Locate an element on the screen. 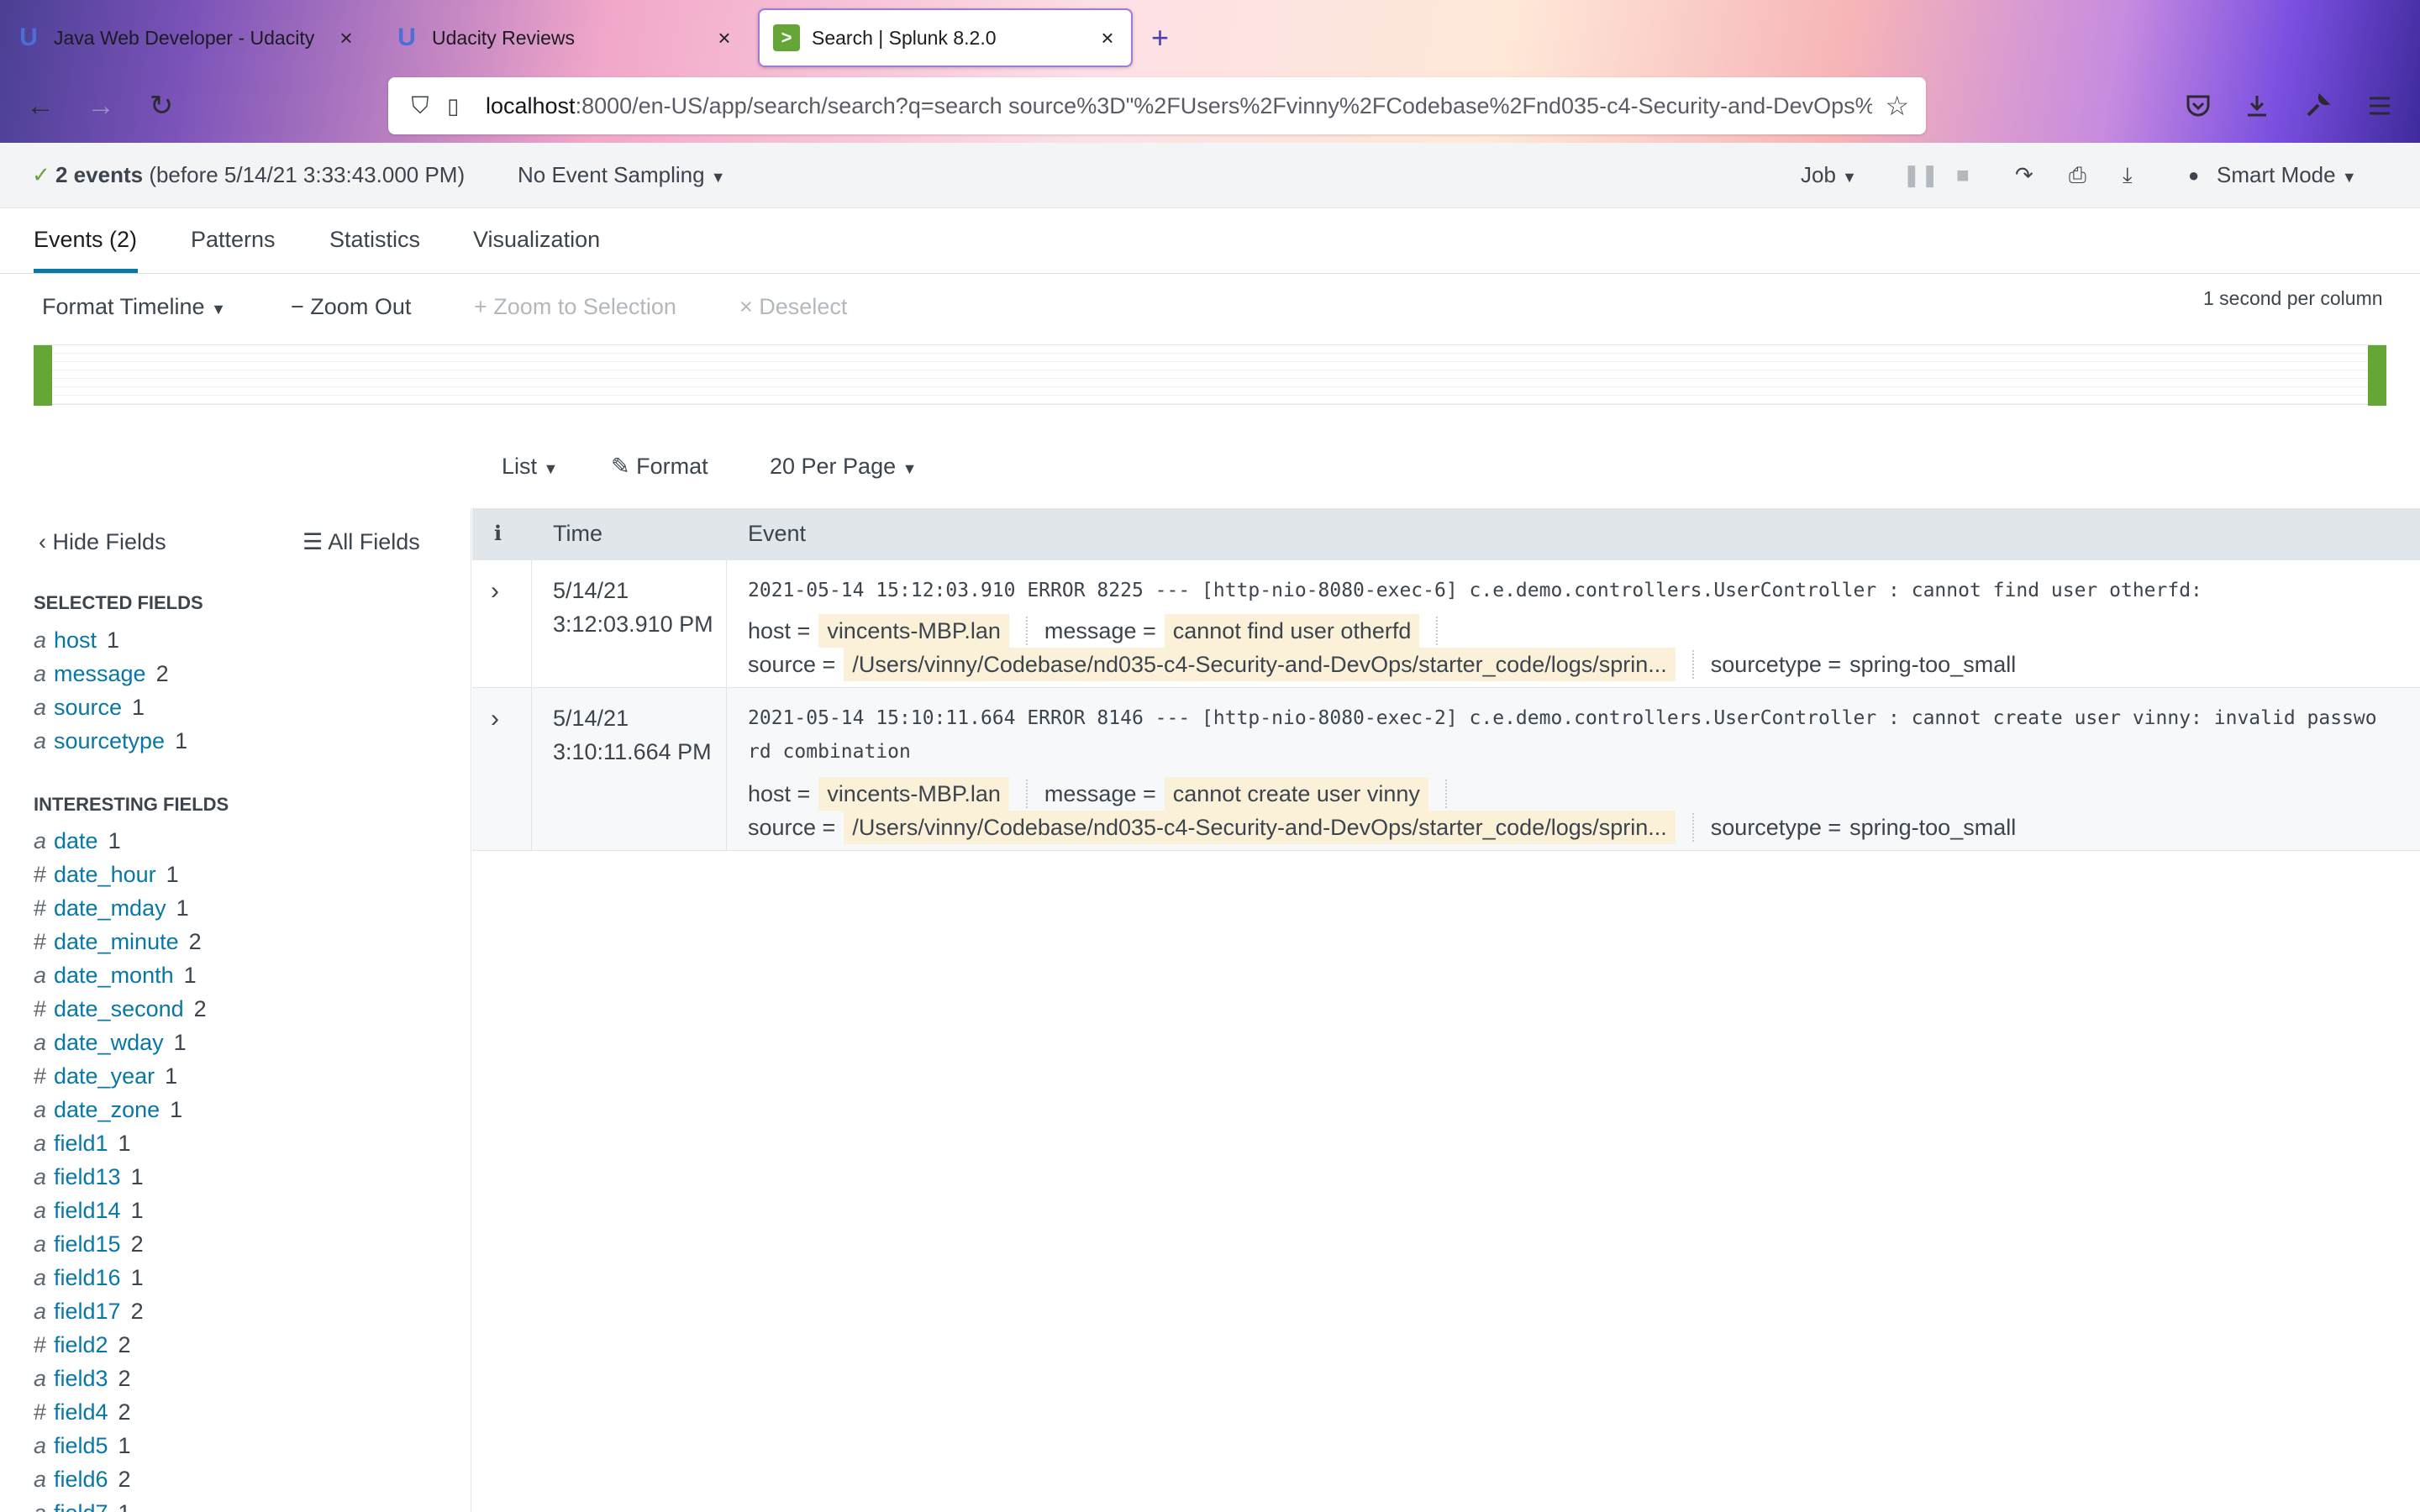 The width and height of the screenshot is (2420, 1512). field-item-field2: # field2 2 is located at coordinates (82, 1345).